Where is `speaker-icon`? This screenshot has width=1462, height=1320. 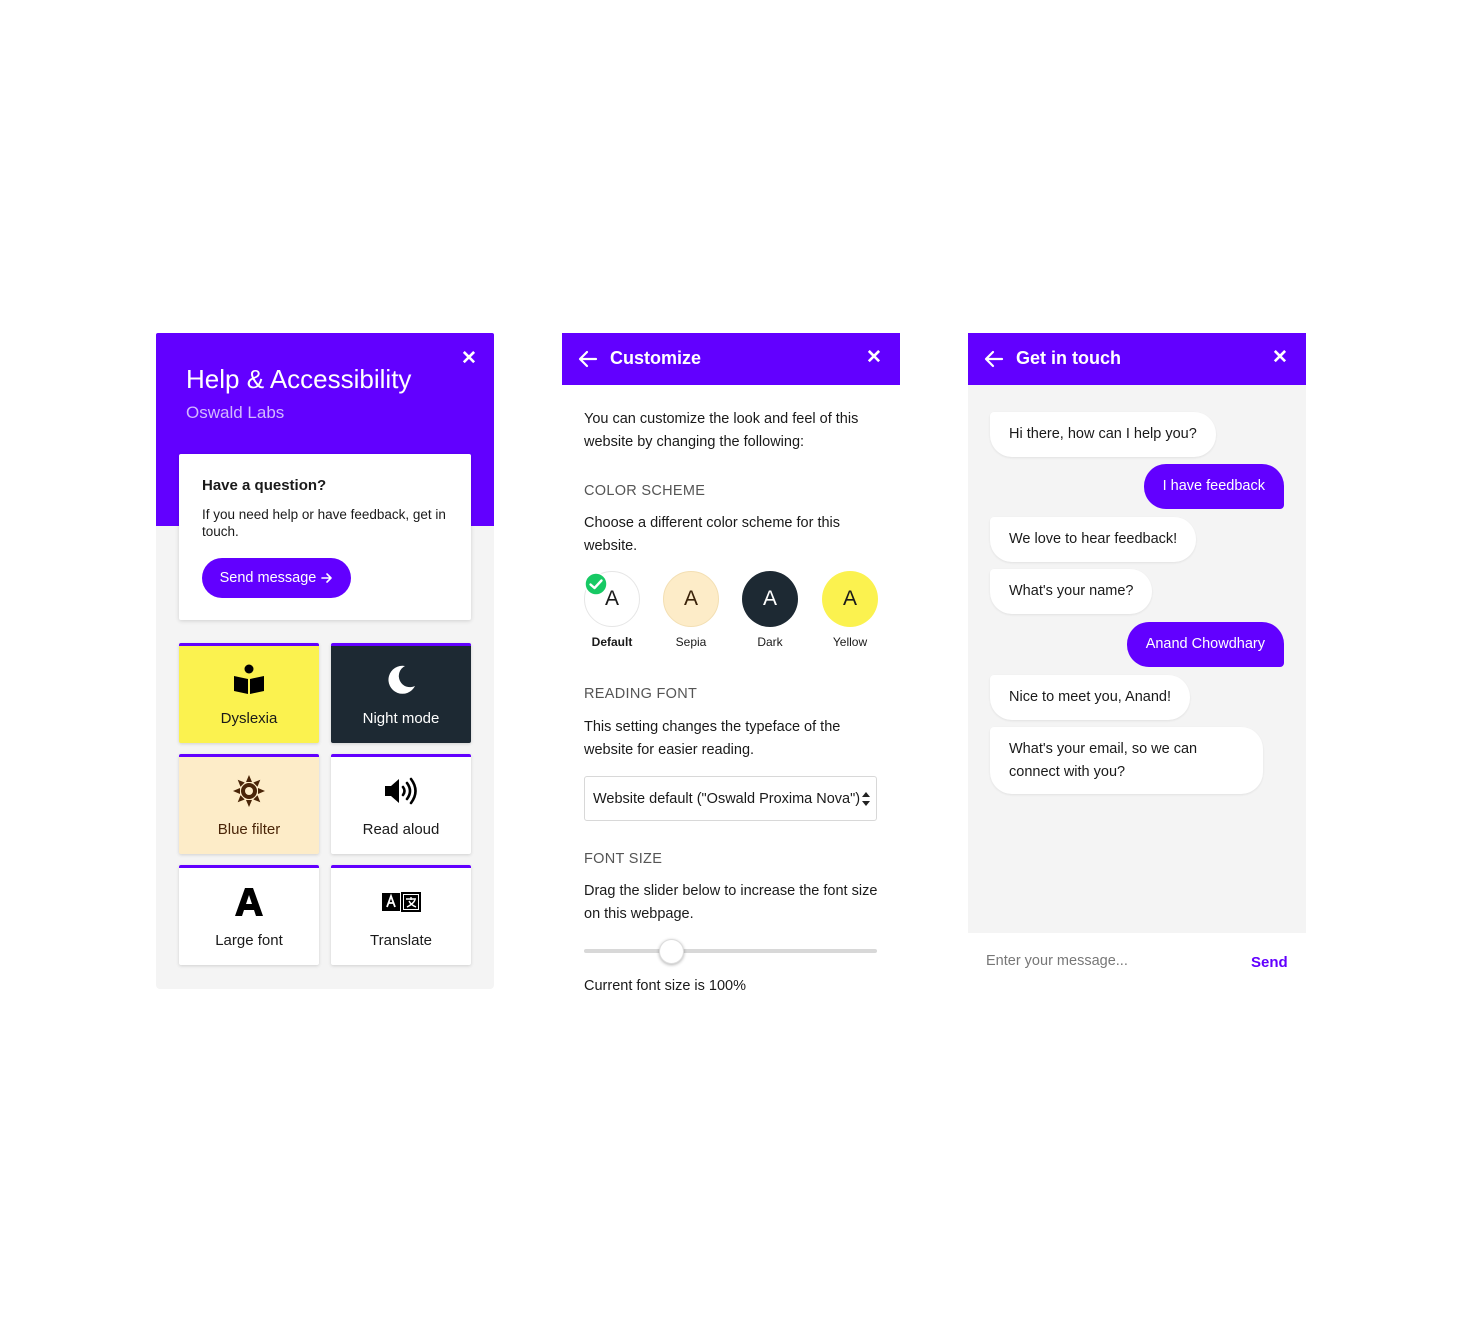
speaker-icon is located at coordinates (401, 791).